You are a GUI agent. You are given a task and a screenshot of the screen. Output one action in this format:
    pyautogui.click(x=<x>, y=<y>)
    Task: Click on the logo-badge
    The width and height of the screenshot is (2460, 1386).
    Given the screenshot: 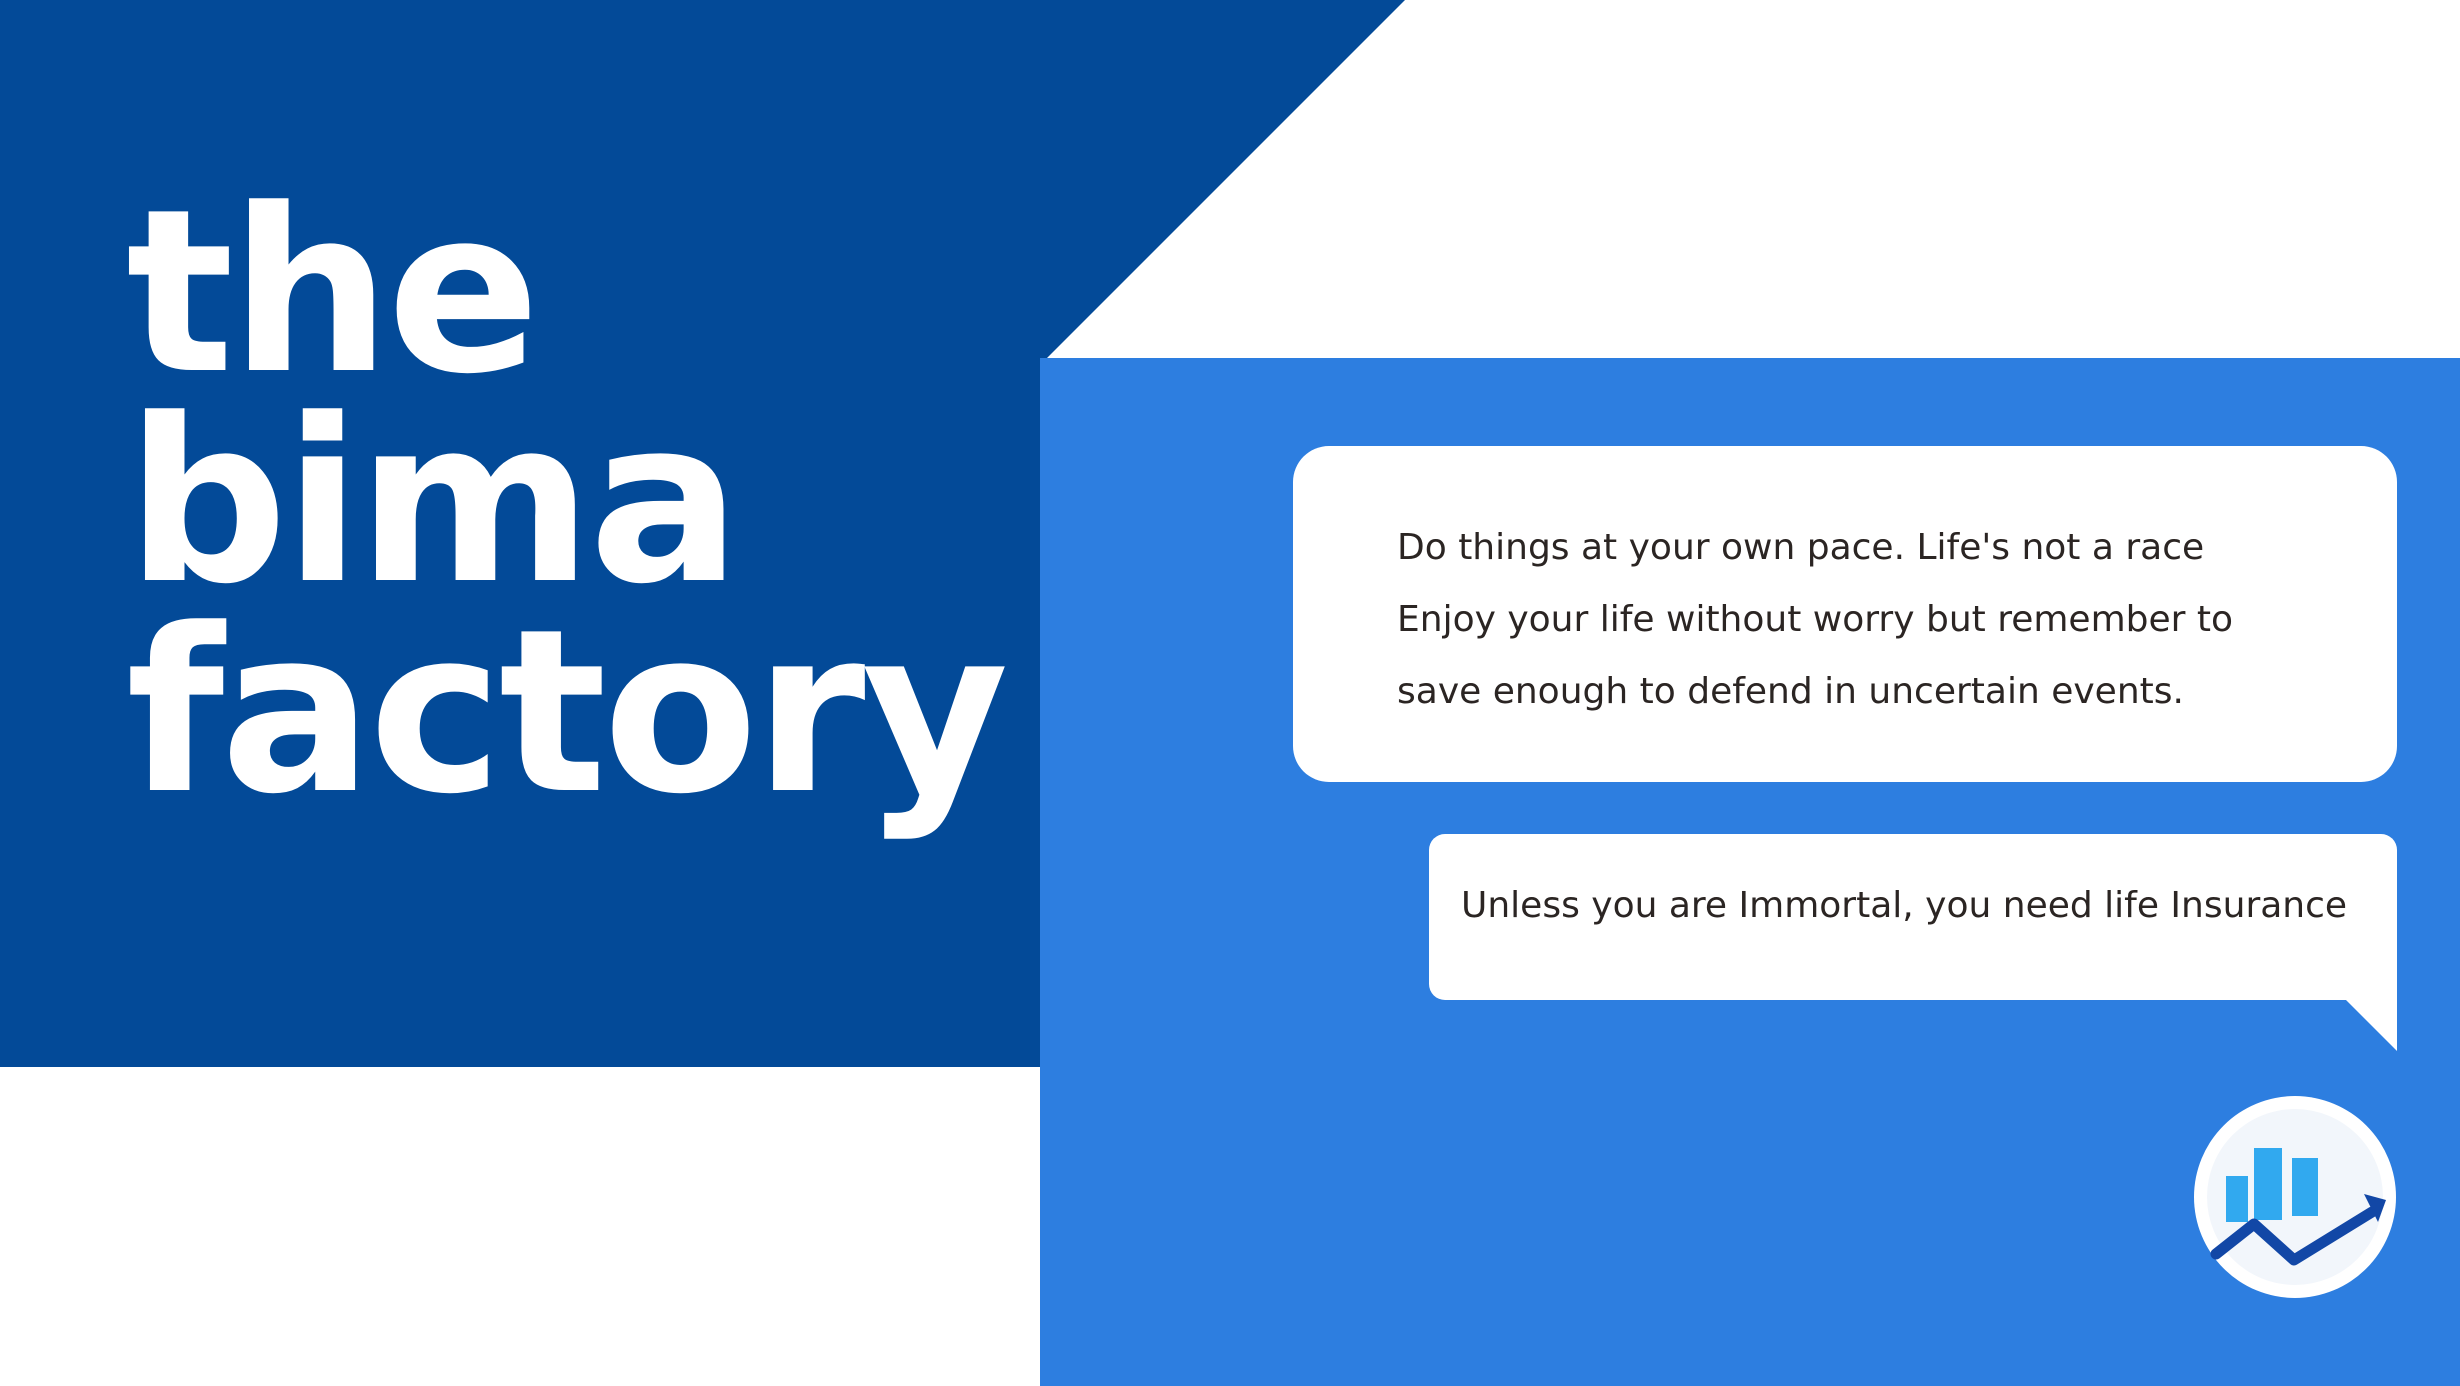 What is the action you would take?
    pyautogui.click(x=2295, y=1197)
    